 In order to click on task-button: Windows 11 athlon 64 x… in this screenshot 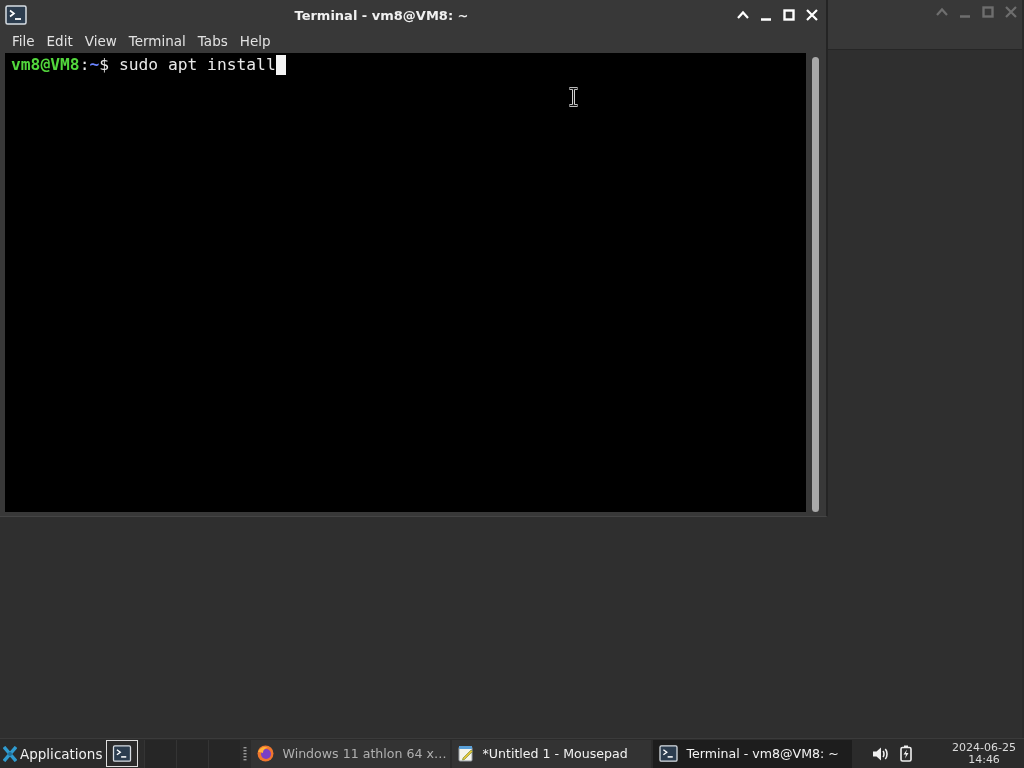, I will do `click(351, 753)`.